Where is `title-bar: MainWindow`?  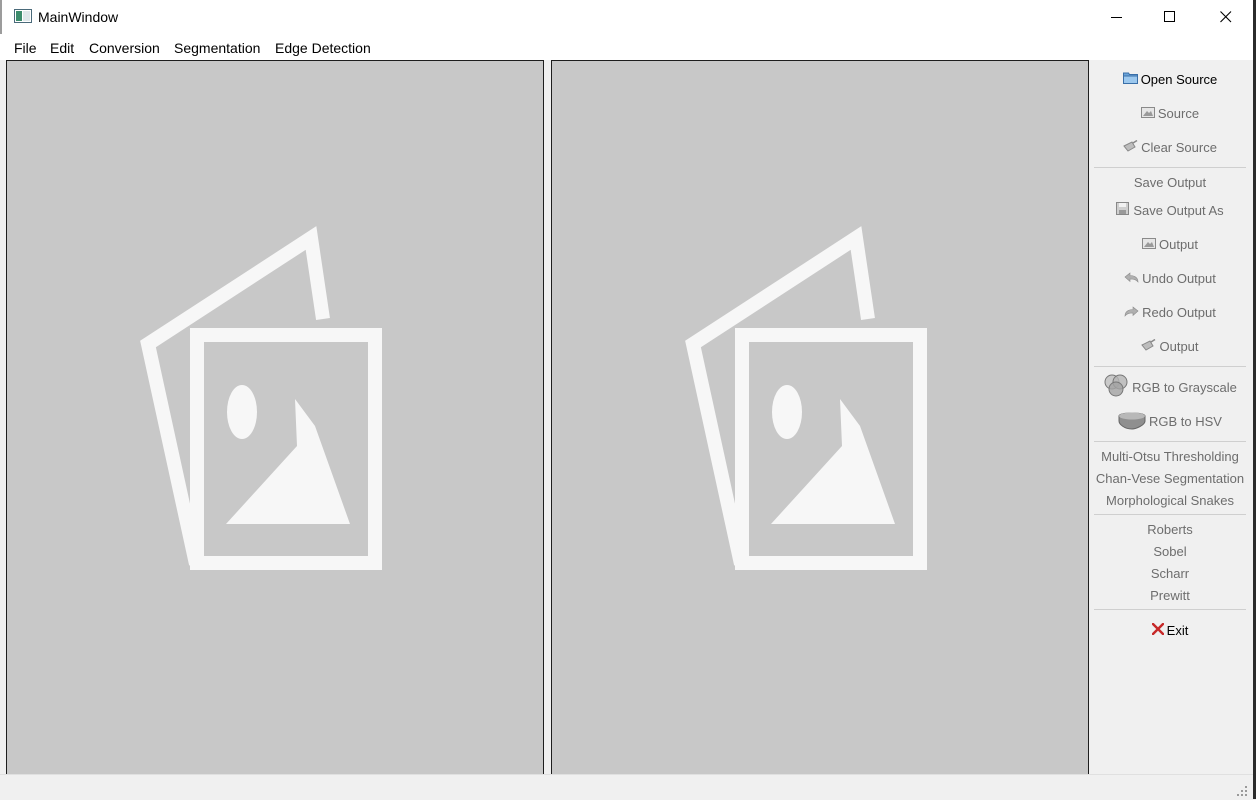
title-bar: MainWindow is located at coordinates (626, 17).